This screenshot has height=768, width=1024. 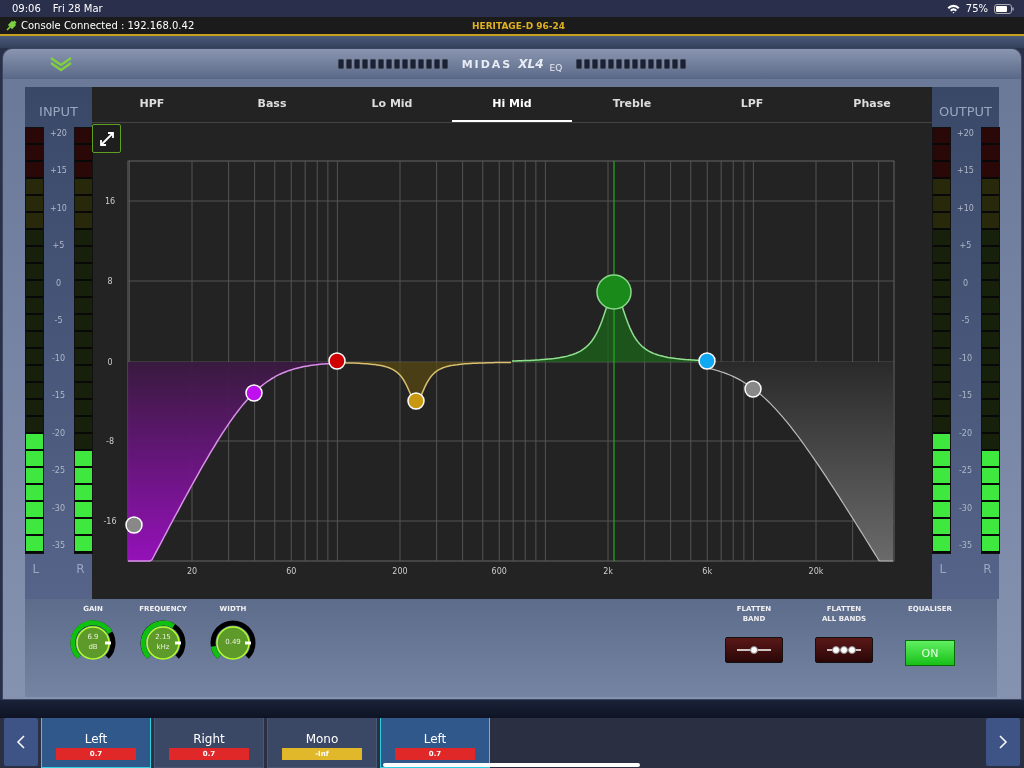 What do you see at coordinates (209, 739) in the screenshot?
I see `channel-name: Right` at bounding box center [209, 739].